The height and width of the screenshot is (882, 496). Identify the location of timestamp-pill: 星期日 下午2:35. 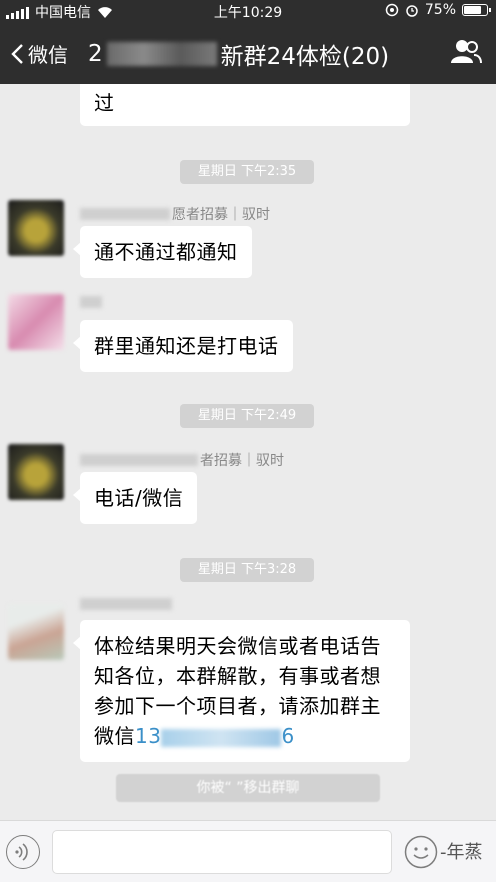
(247, 172).